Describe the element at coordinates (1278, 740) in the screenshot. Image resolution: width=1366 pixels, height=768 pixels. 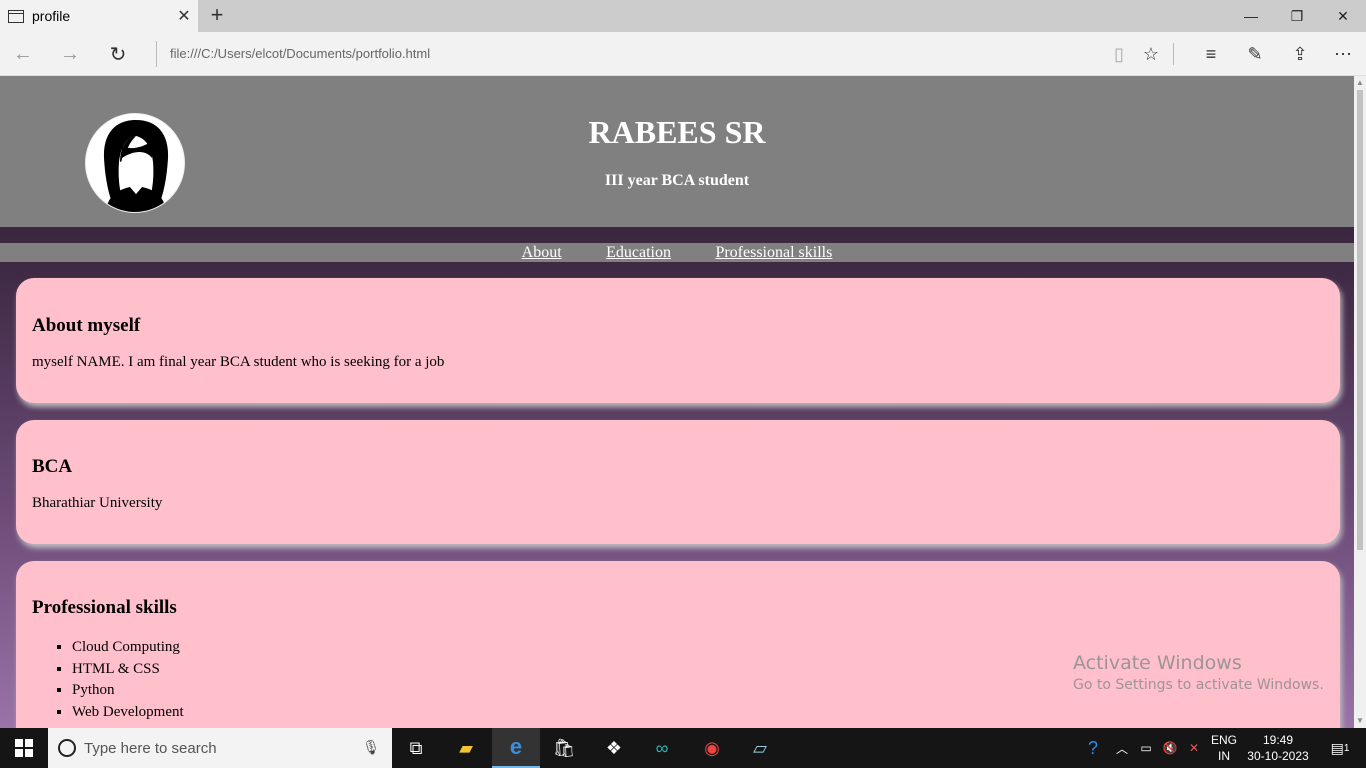
I see `clock-time: 19:49` at that location.